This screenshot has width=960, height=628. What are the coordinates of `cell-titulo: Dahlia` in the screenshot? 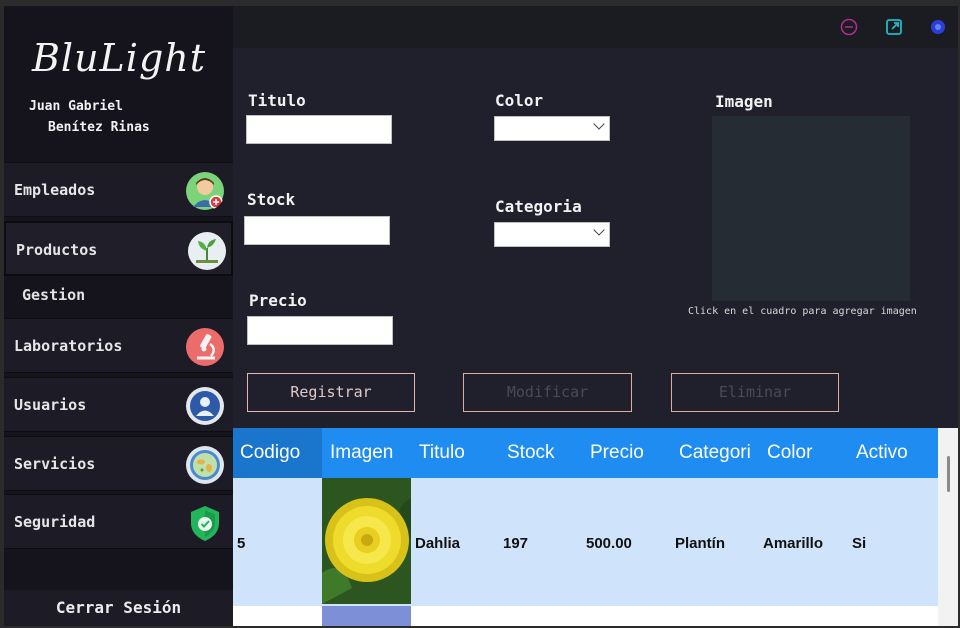 It's located at (438, 543).